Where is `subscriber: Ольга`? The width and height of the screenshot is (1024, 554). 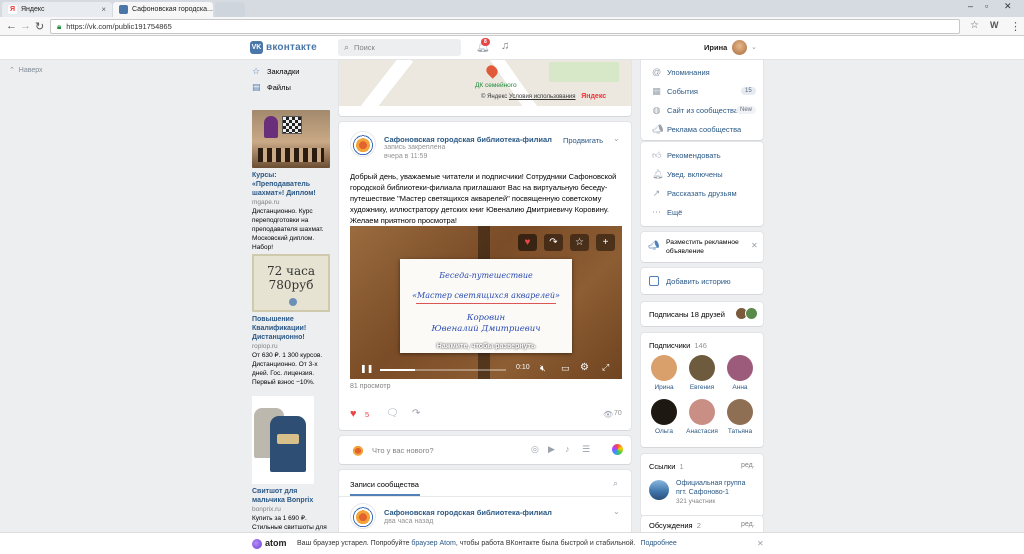
subscriber: Ольга is located at coordinates (664, 417).